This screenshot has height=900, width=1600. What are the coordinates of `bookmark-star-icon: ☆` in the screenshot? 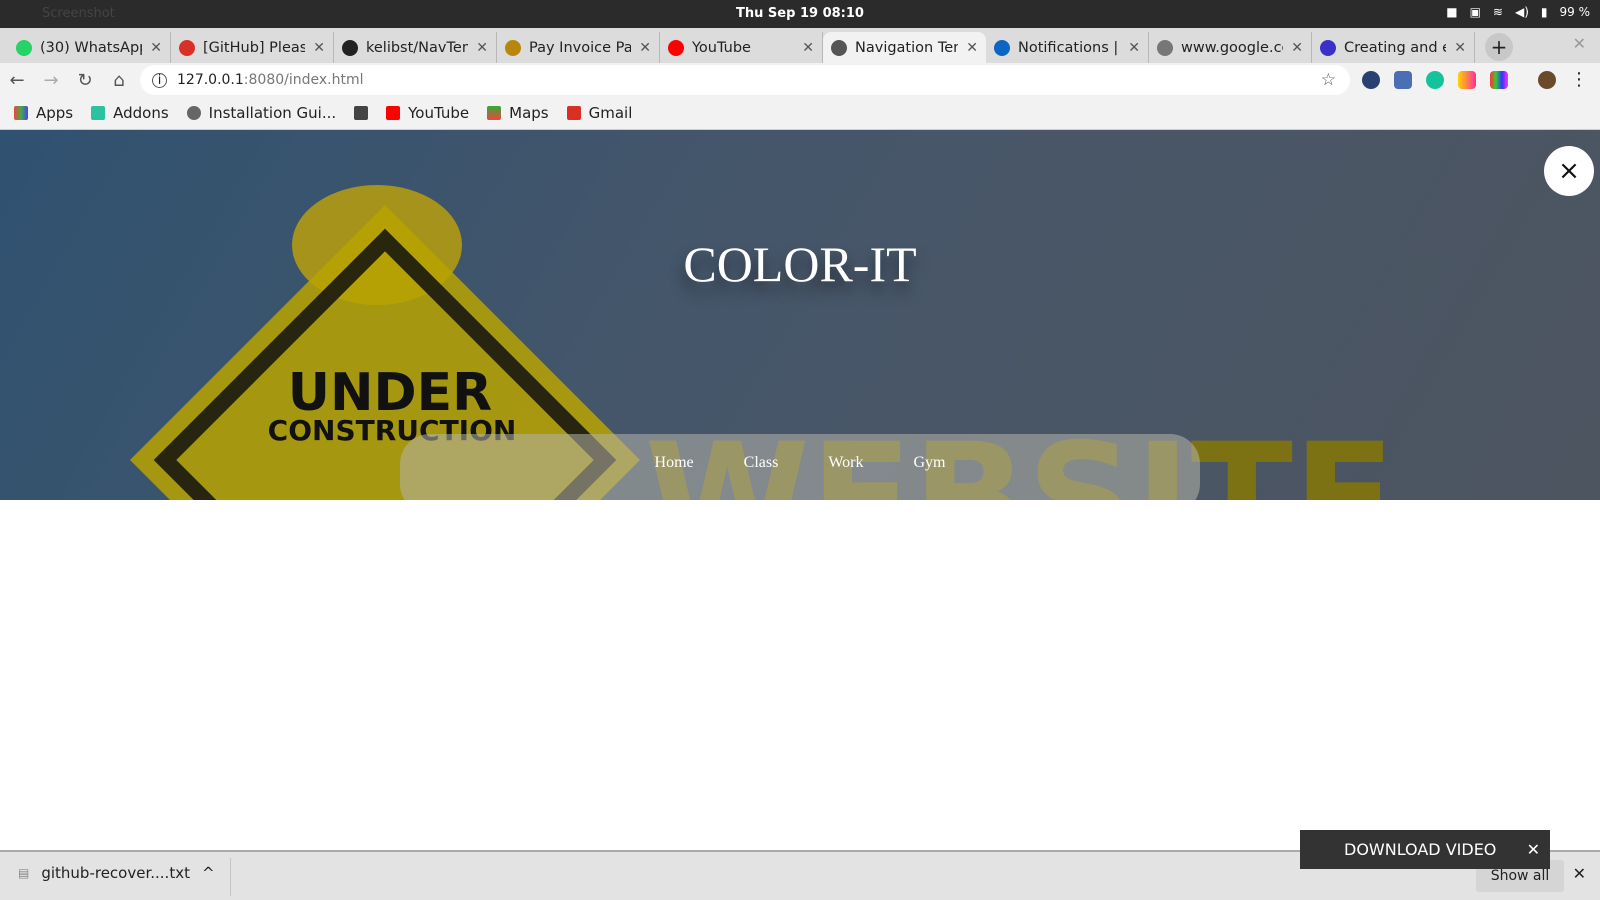 It's located at (1328, 80).